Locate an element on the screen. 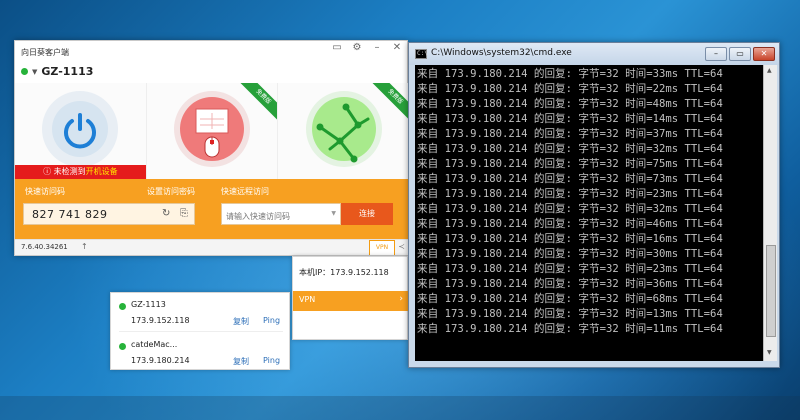  network-map-icon is located at coordinates (343, 133).